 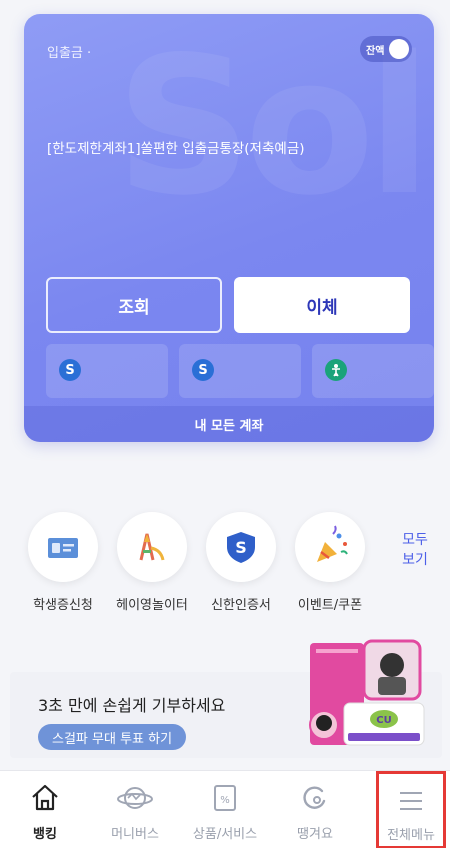 I want to click on quick-item-student-id: 학생증신청, so click(x=63, y=562).